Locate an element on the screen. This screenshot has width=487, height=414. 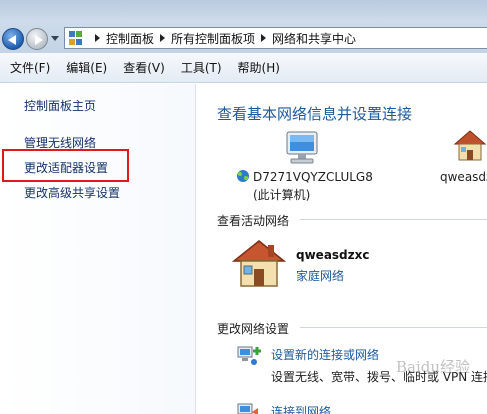
menu-tools: 工具(T) is located at coordinates (201, 67).